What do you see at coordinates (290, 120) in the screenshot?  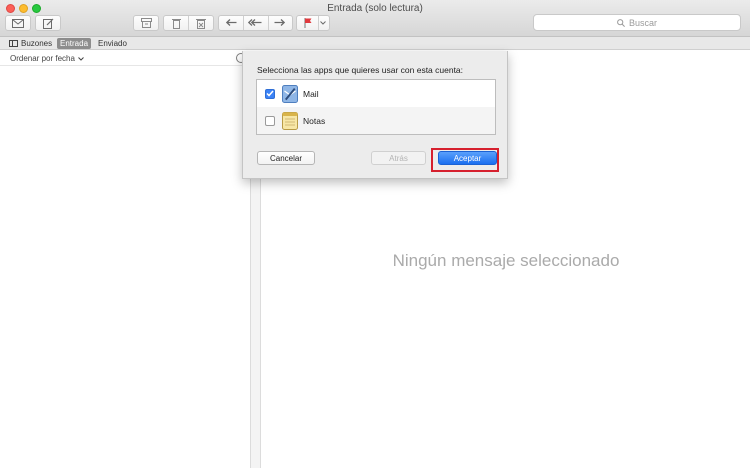 I see `notes-app-icon` at bounding box center [290, 120].